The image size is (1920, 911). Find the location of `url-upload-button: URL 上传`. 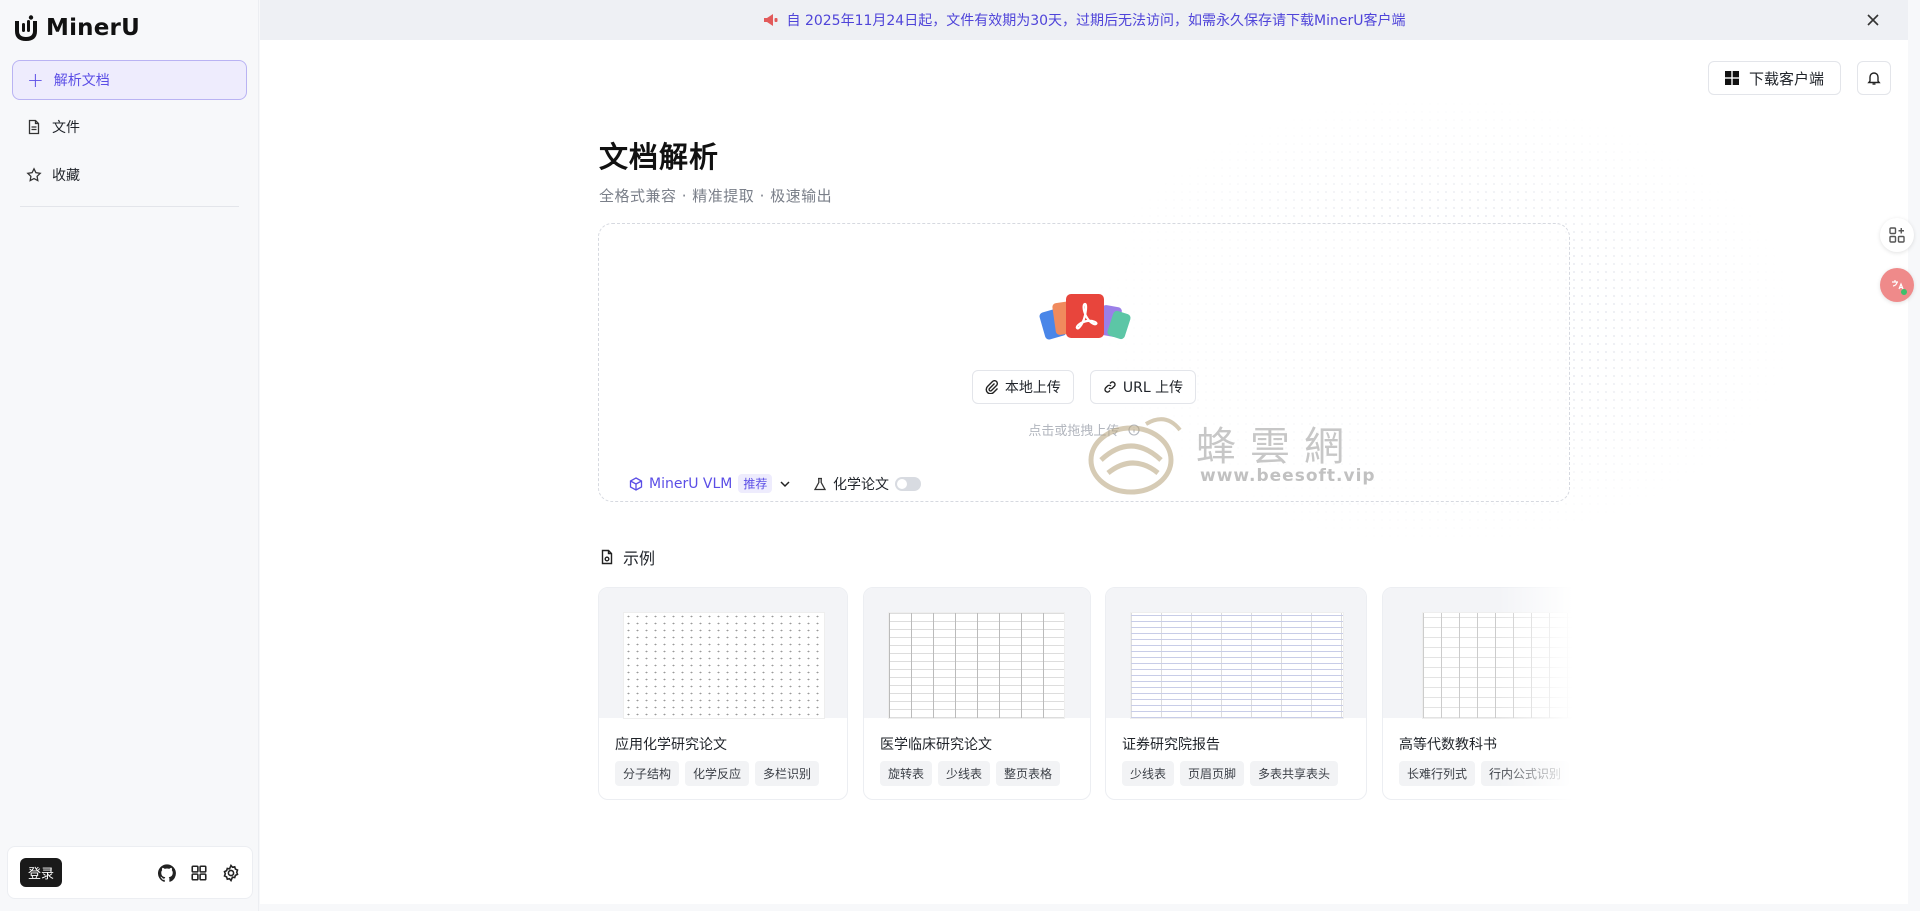

url-upload-button: URL 上传 is located at coordinates (1143, 387).